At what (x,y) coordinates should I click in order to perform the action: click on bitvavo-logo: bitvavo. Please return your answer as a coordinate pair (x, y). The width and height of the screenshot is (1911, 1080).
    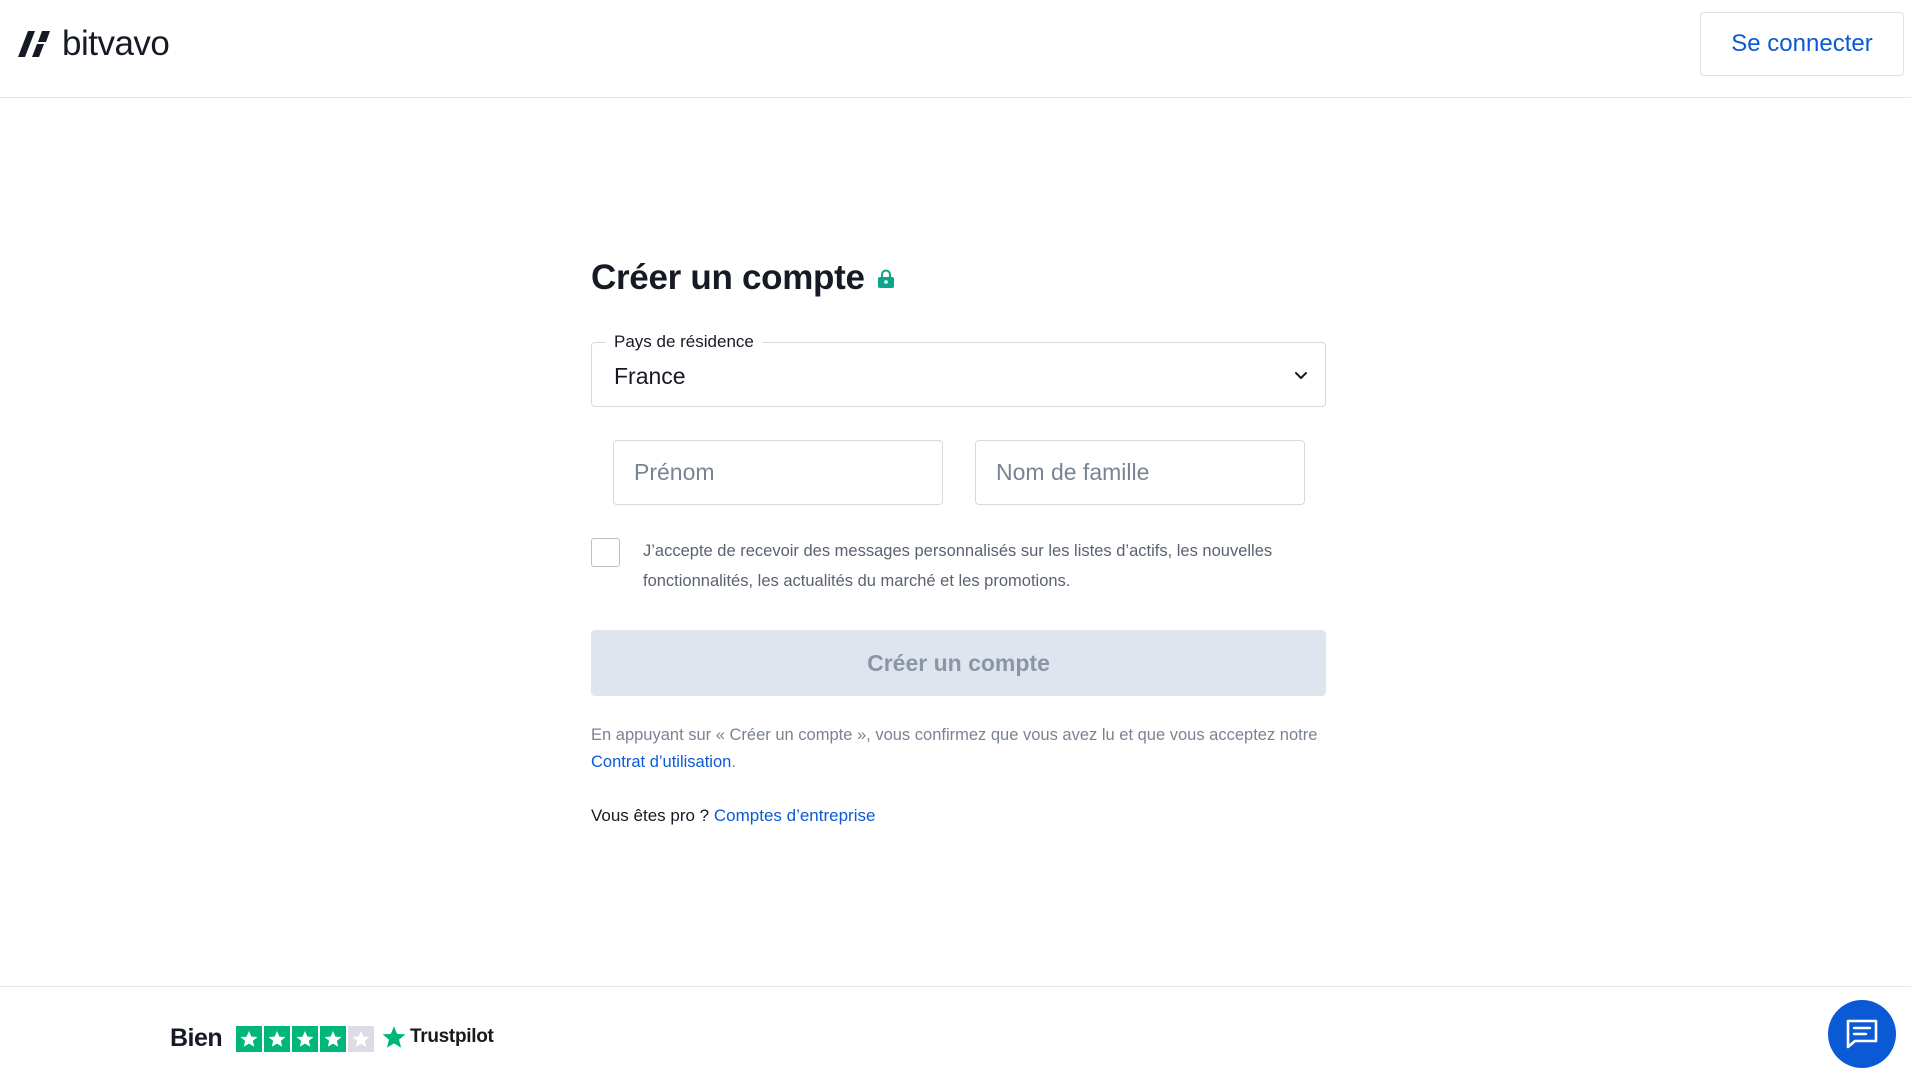
    Looking at the image, I should click on (93, 44).